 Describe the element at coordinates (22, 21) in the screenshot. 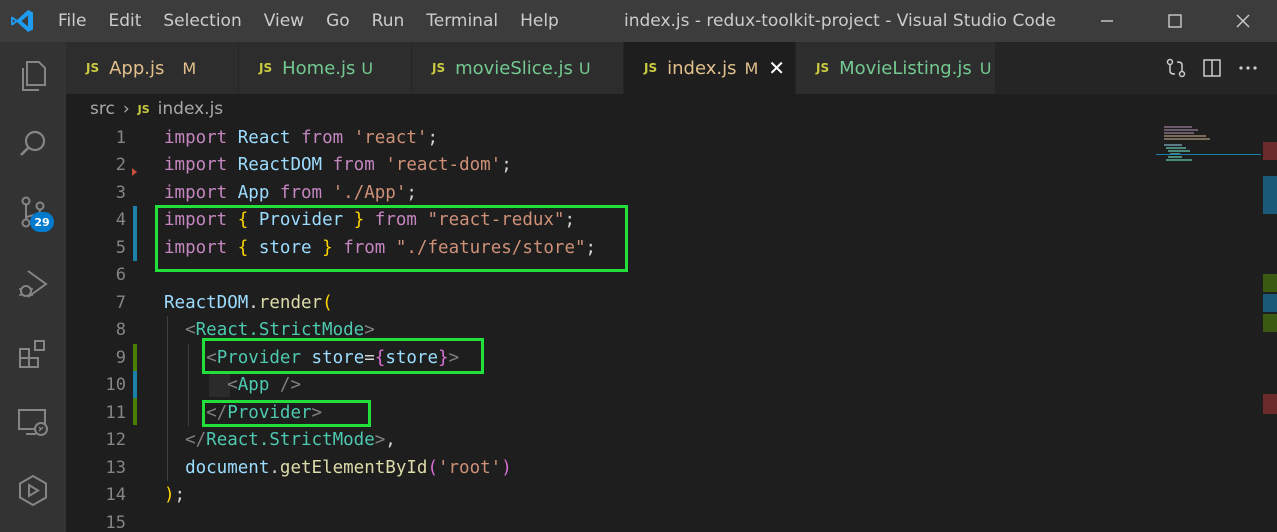

I see `vscode-logo-icon` at that location.